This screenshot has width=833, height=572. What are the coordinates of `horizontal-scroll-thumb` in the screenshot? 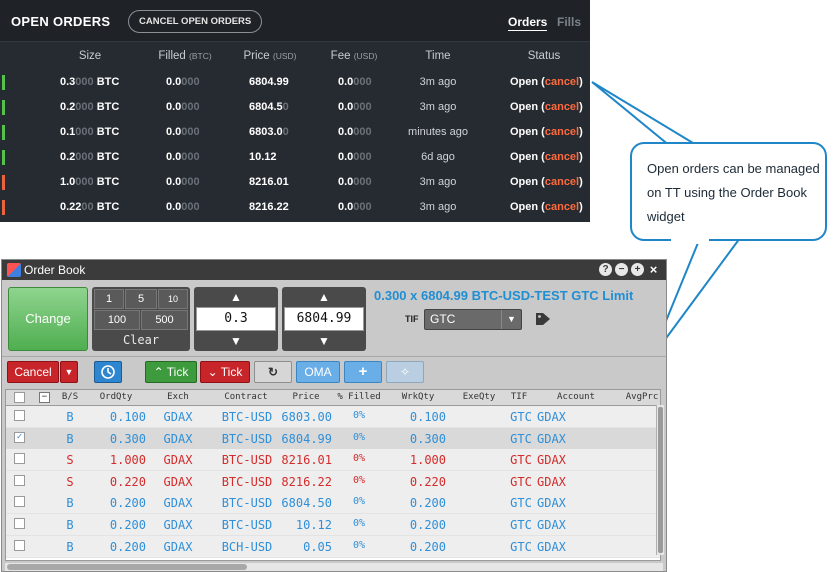 It's located at (127, 567).